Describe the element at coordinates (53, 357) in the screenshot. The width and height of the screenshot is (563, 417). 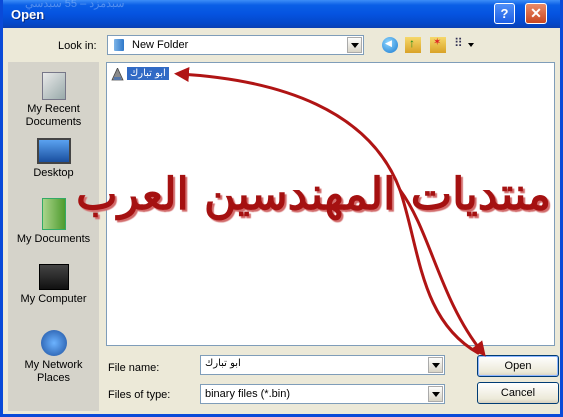
I see `place-network: My Network Places` at that location.